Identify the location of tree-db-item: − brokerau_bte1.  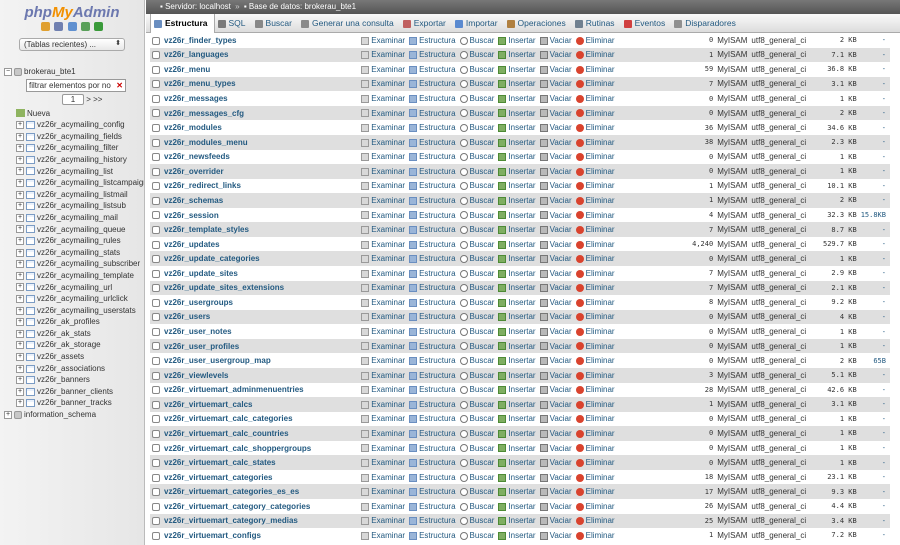
(74, 72).